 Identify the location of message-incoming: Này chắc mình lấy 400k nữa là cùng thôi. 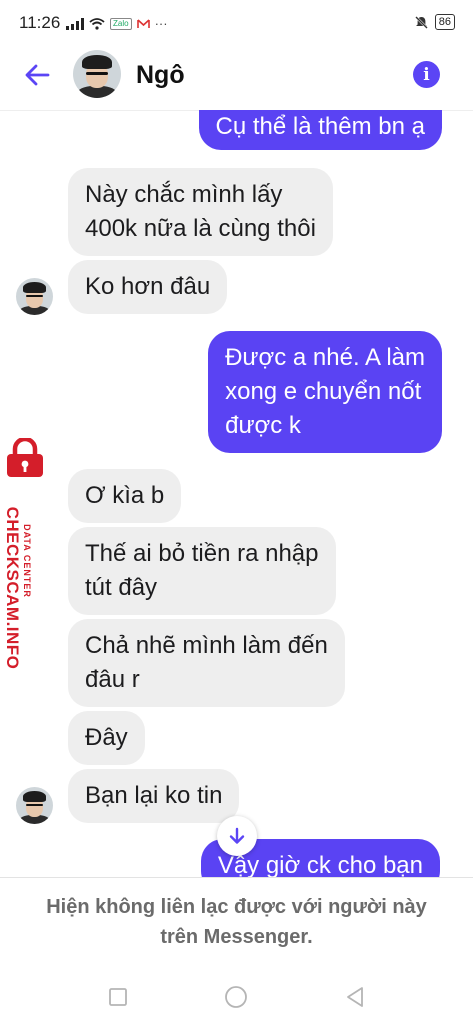
(200, 212).